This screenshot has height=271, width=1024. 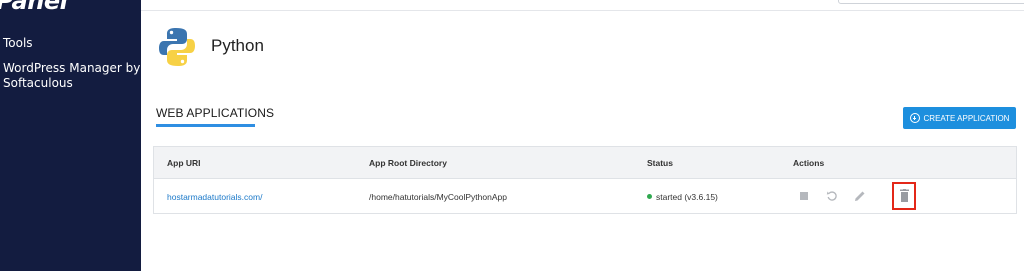 What do you see at coordinates (649, 196) in the screenshot?
I see `status-dot-icon` at bounding box center [649, 196].